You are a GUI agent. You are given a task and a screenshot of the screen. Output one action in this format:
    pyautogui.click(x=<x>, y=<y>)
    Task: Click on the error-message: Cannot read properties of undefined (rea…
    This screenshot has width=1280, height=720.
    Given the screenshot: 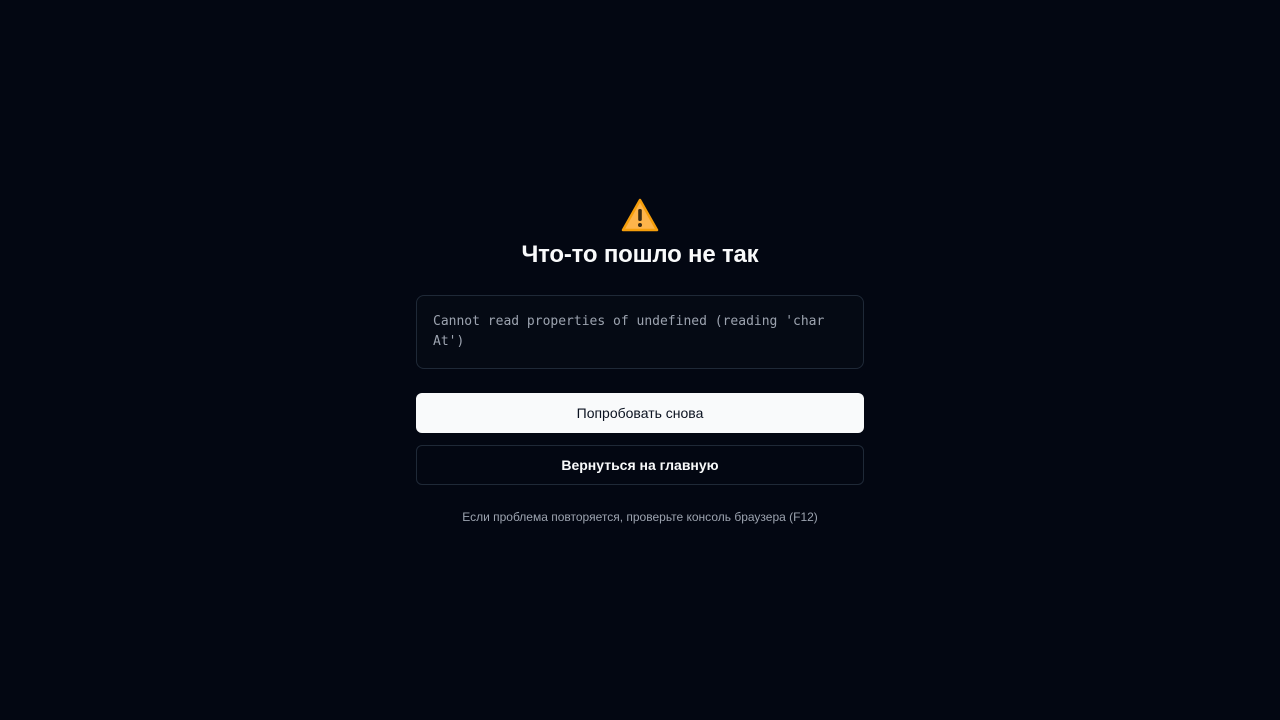 What is the action you would take?
    pyautogui.click(x=629, y=331)
    